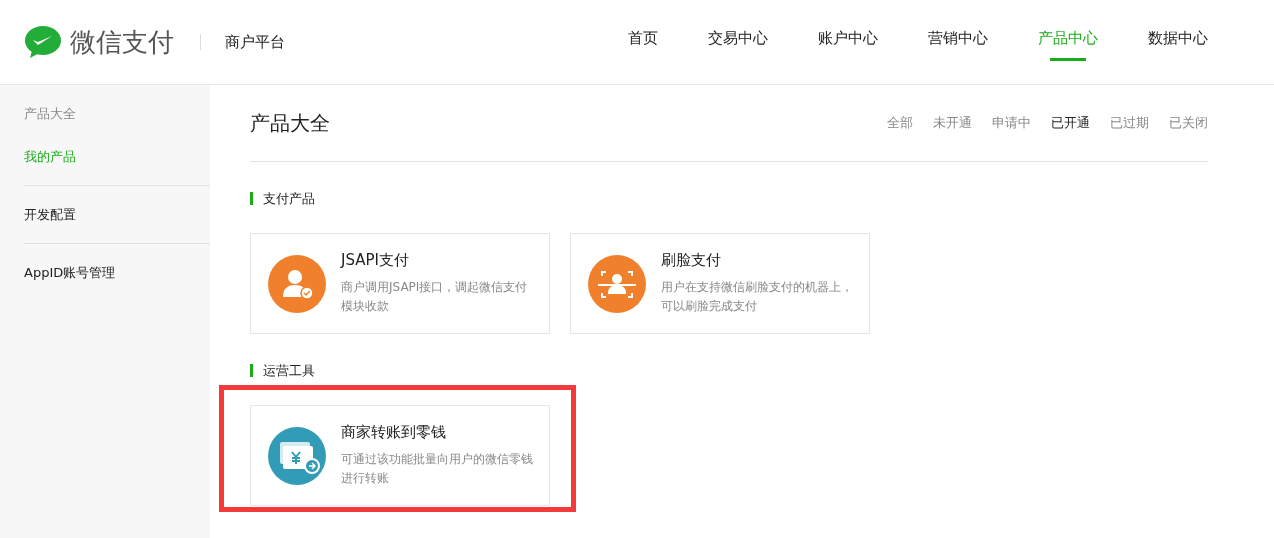 This screenshot has height=538, width=1274. What do you see at coordinates (729, 370) in the screenshot?
I see `section-title: 运营工具` at bounding box center [729, 370].